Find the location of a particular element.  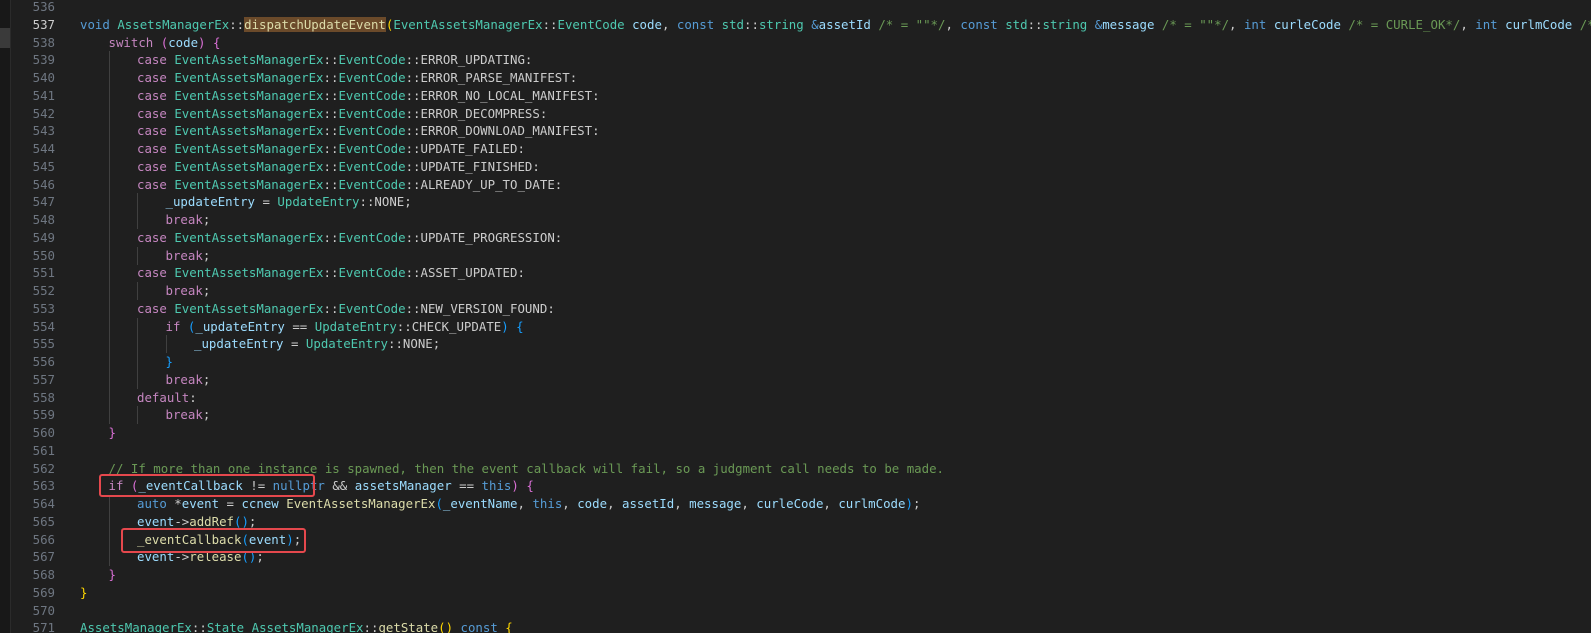

code-text: _updateEntry = UpdateEntry::NONE; is located at coordinates (289, 202).